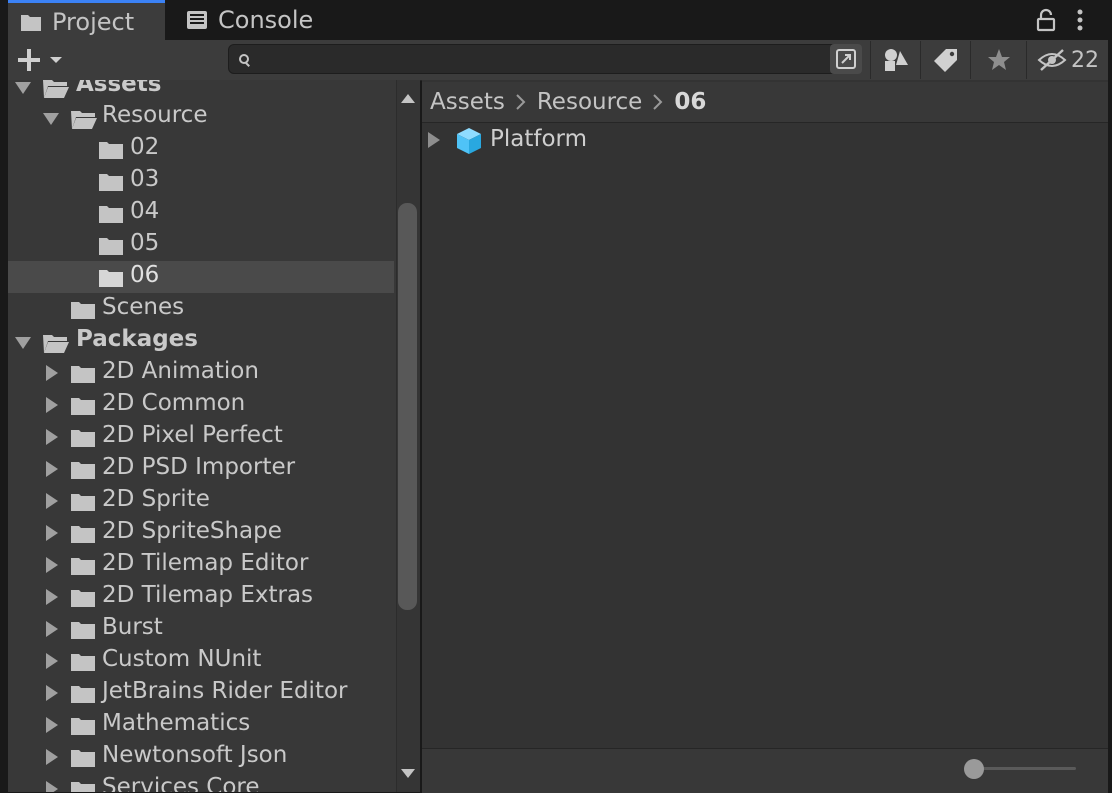 The height and width of the screenshot is (793, 1112). What do you see at coordinates (201, 437) in the screenshot?
I see `tree-item-package: 2D Pixel Perfect` at bounding box center [201, 437].